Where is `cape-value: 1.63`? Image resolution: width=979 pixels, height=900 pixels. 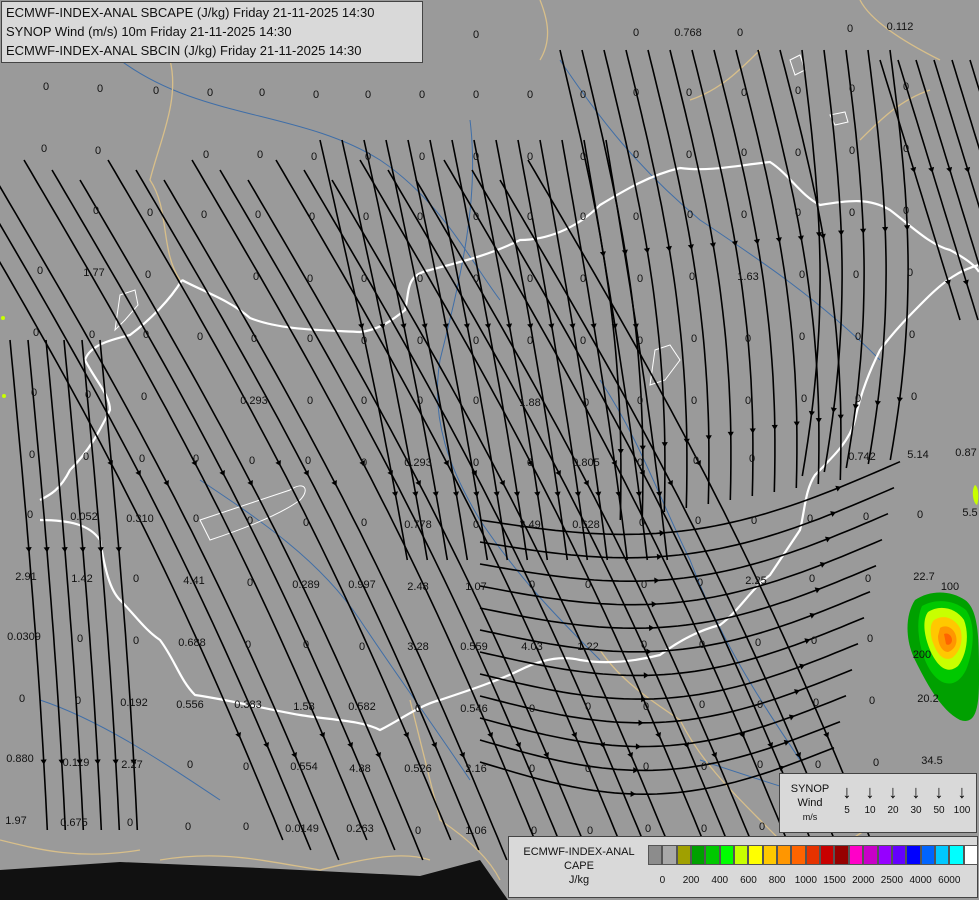 cape-value: 1.63 is located at coordinates (747, 277).